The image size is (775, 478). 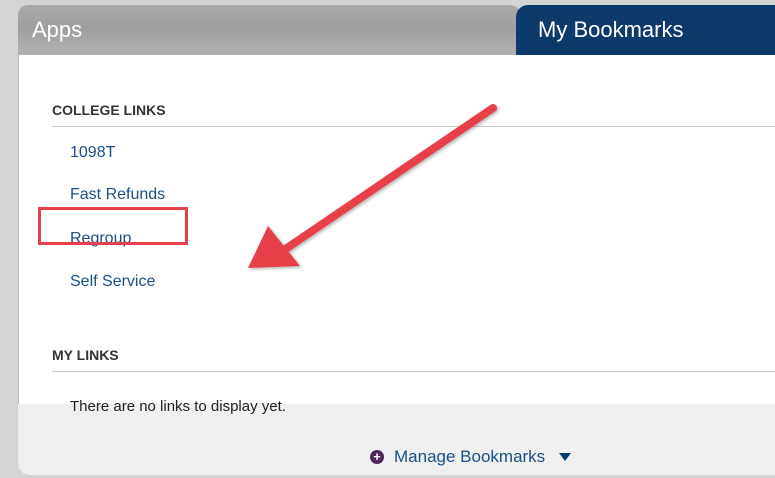 I want to click on link-fast-refunds: Fast Refunds, so click(x=117, y=195).